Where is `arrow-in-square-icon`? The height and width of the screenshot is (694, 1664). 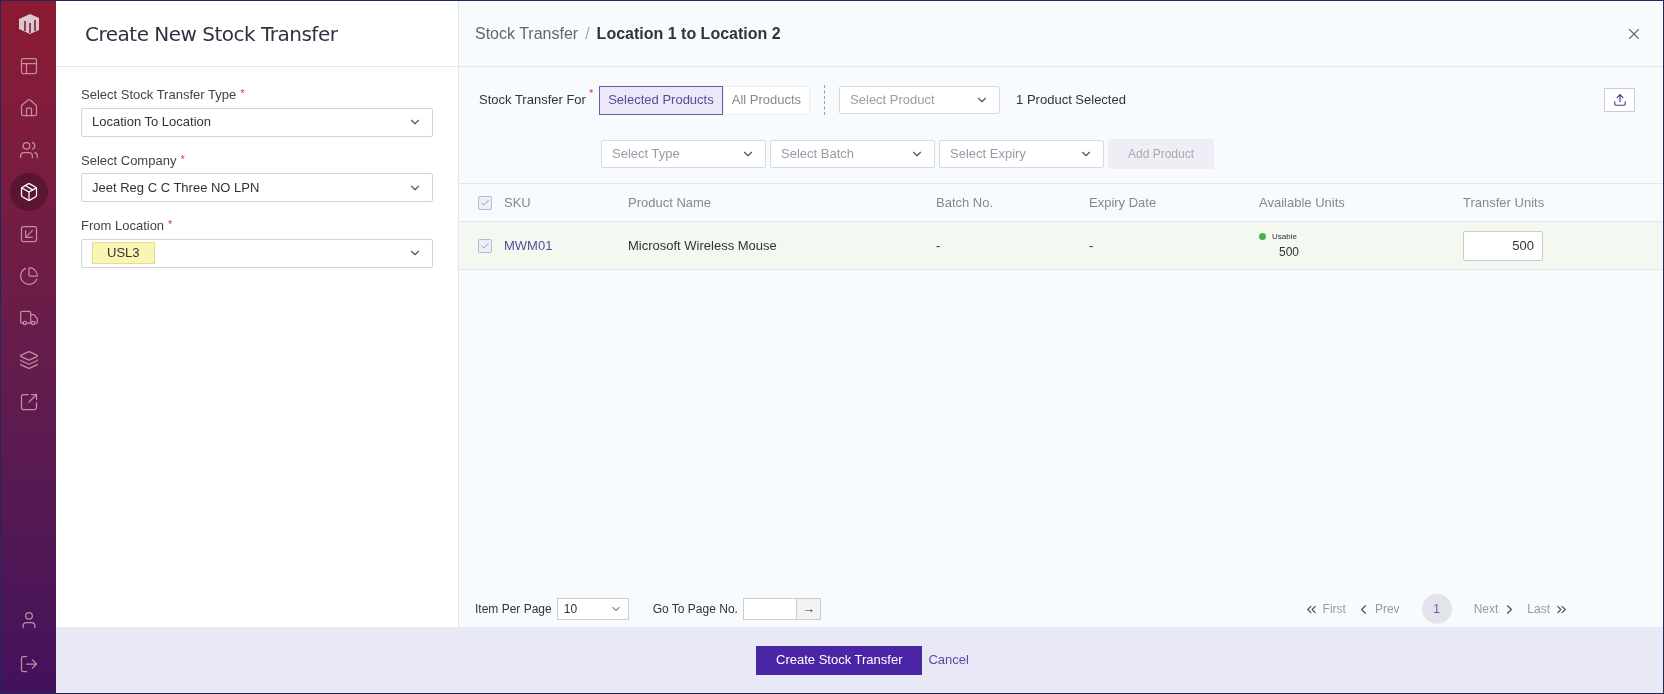 arrow-in-square-icon is located at coordinates (28, 234).